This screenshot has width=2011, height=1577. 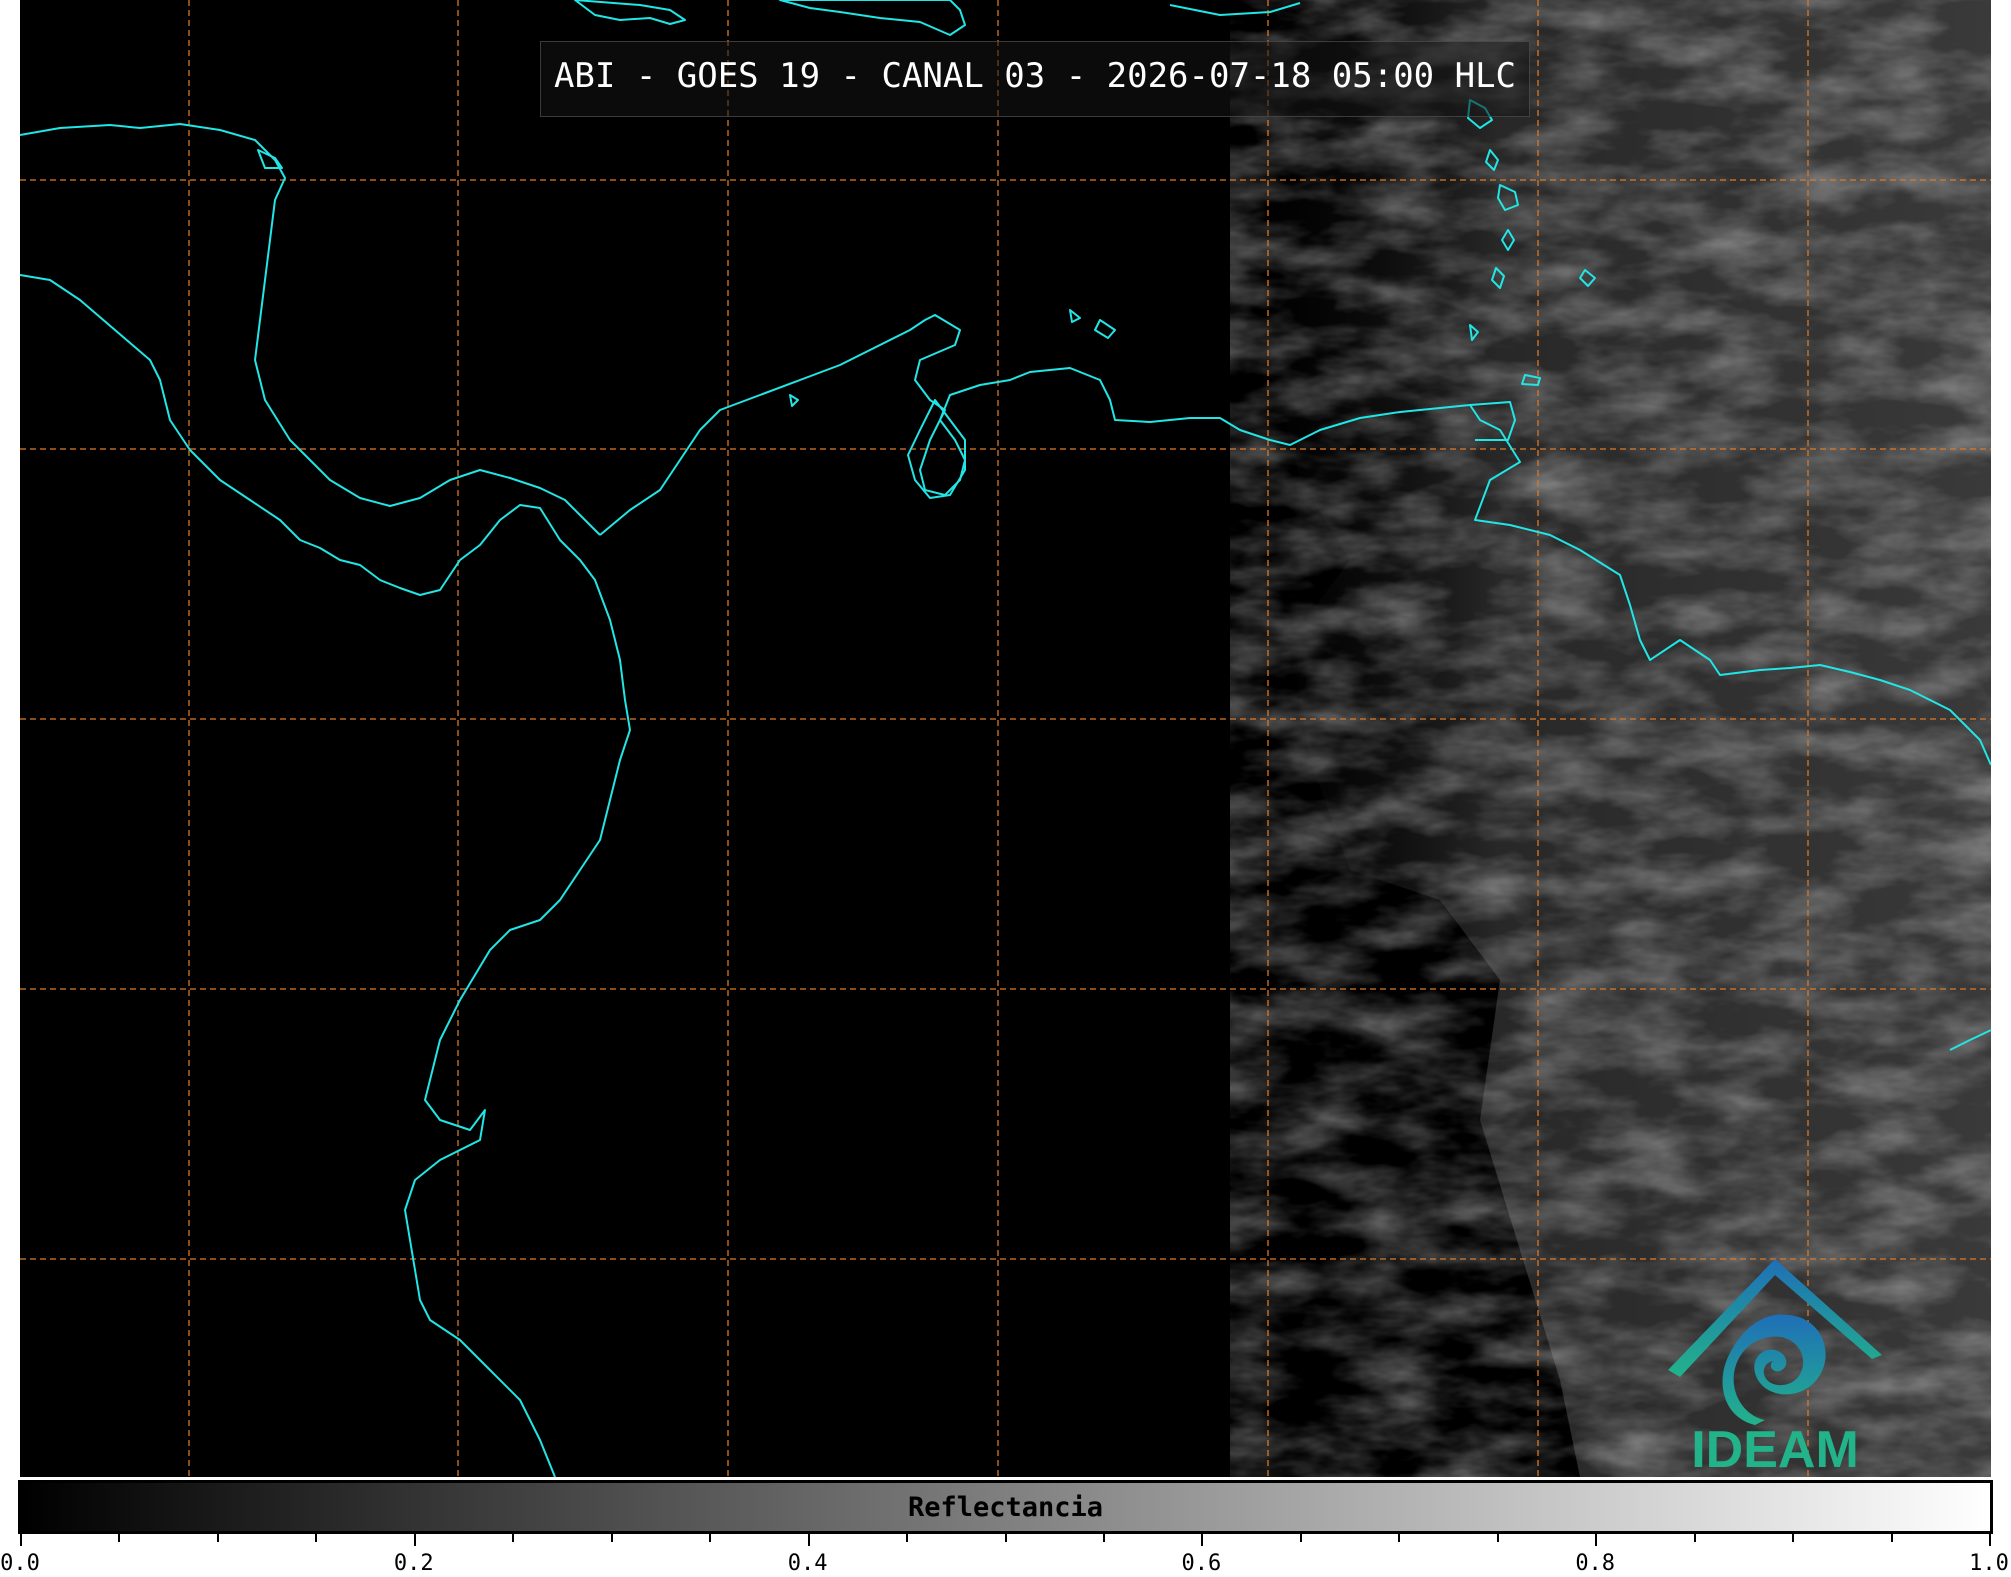 What do you see at coordinates (807, 1563) in the screenshot?
I see `colorbar-tick-label: 0.4` at bounding box center [807, 1563].